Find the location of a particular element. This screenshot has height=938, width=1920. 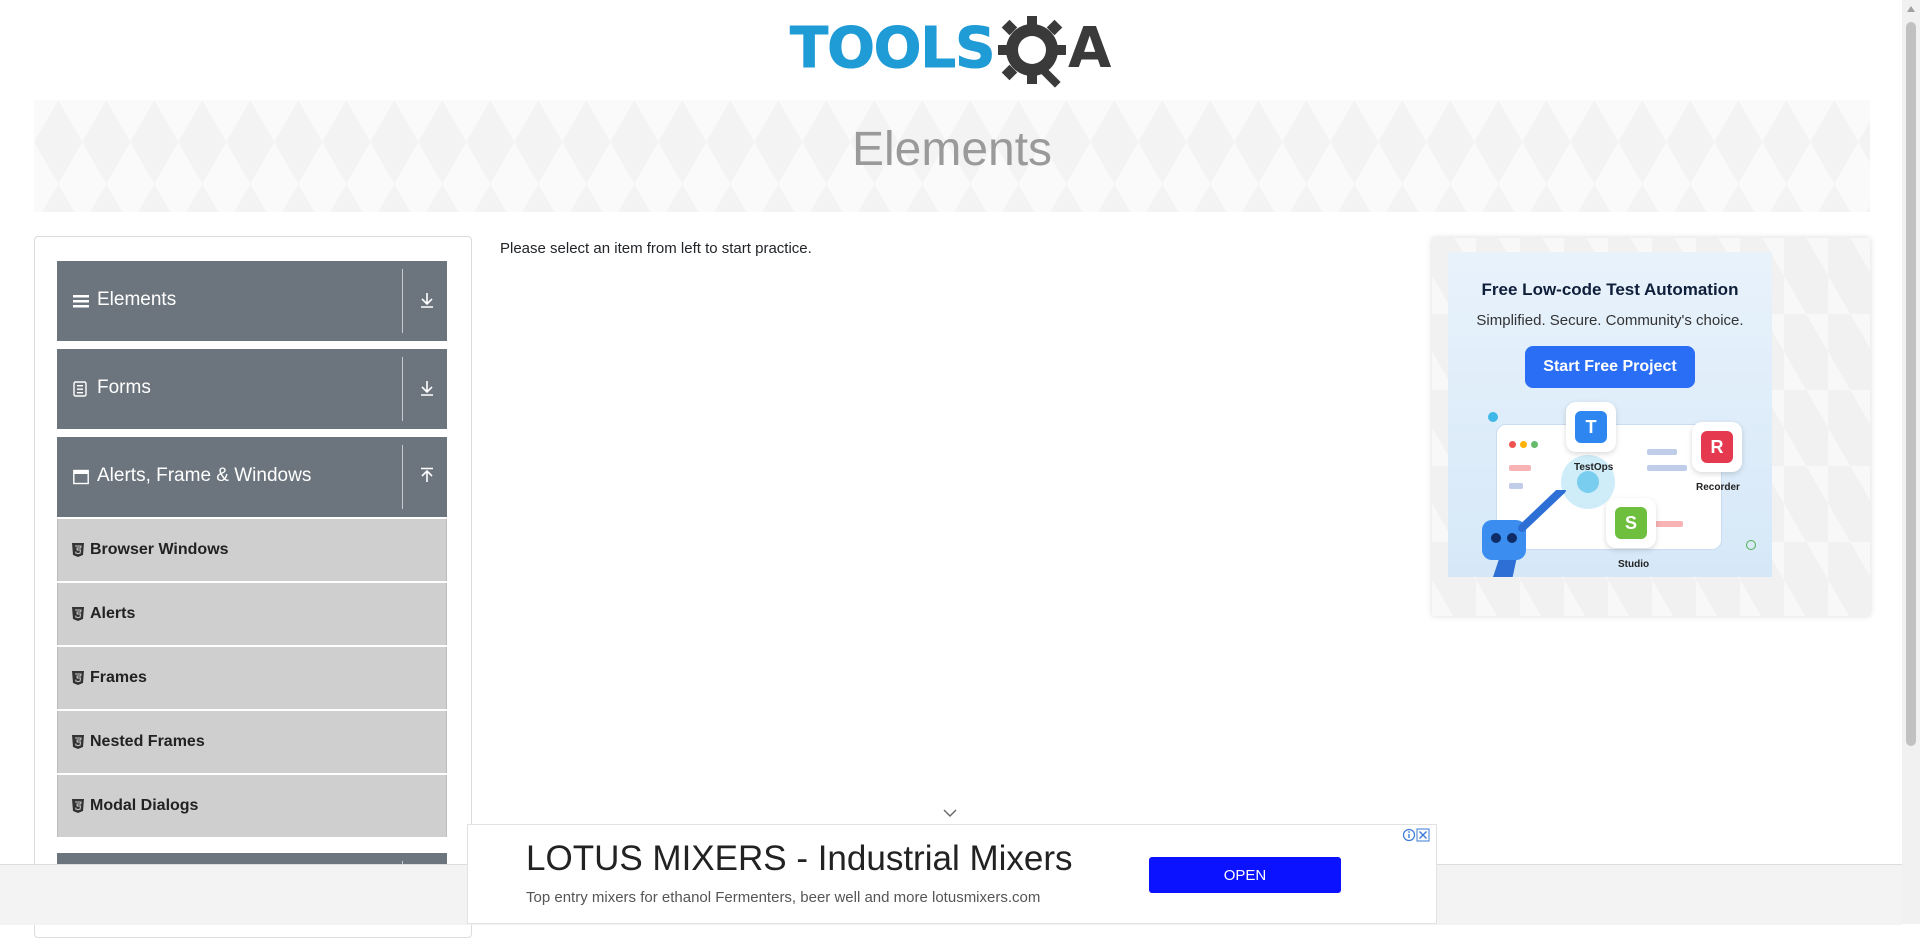

group-label: Alerts, Frame & Windows is located at coordinates (204, 475).